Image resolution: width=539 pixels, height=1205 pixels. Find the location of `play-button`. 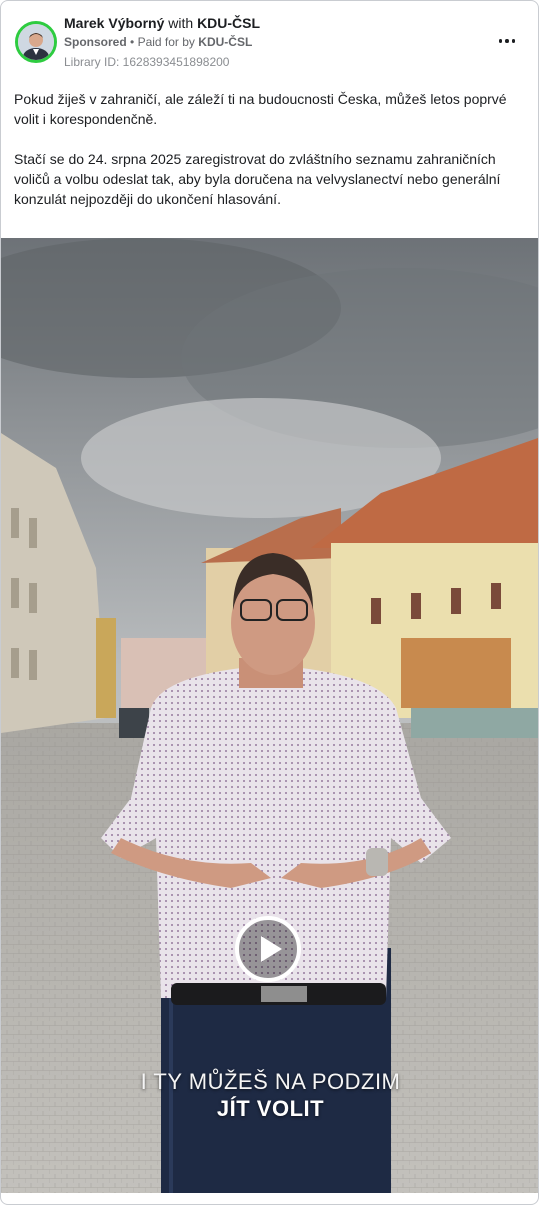

play-button is located at coordinates (268, 949).